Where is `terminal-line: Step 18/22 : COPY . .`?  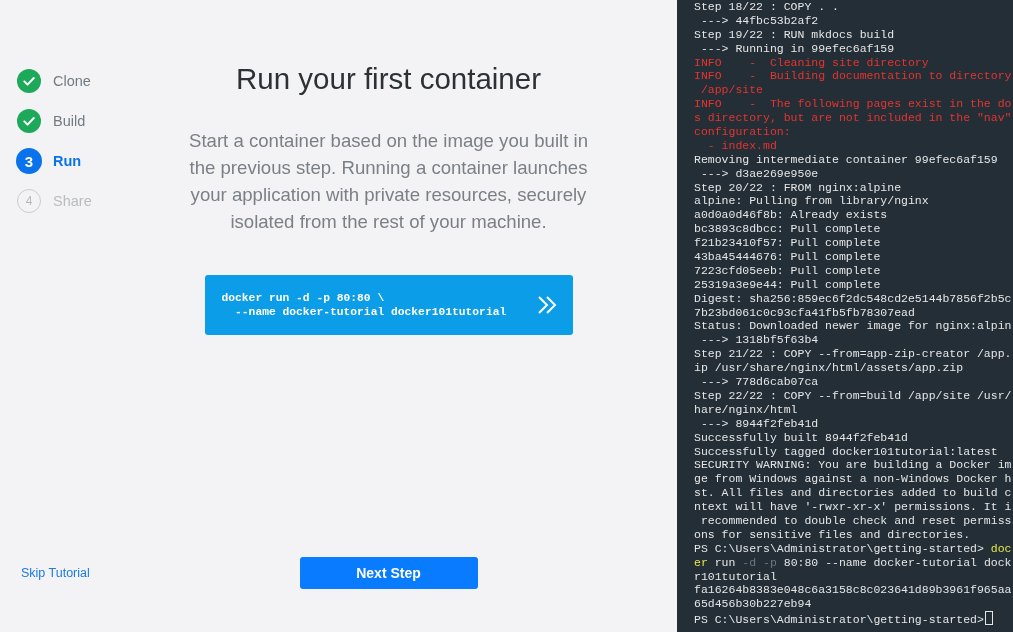
terminal-line: Step 18/22 : COPY . . is located at coordinates (766, 7).